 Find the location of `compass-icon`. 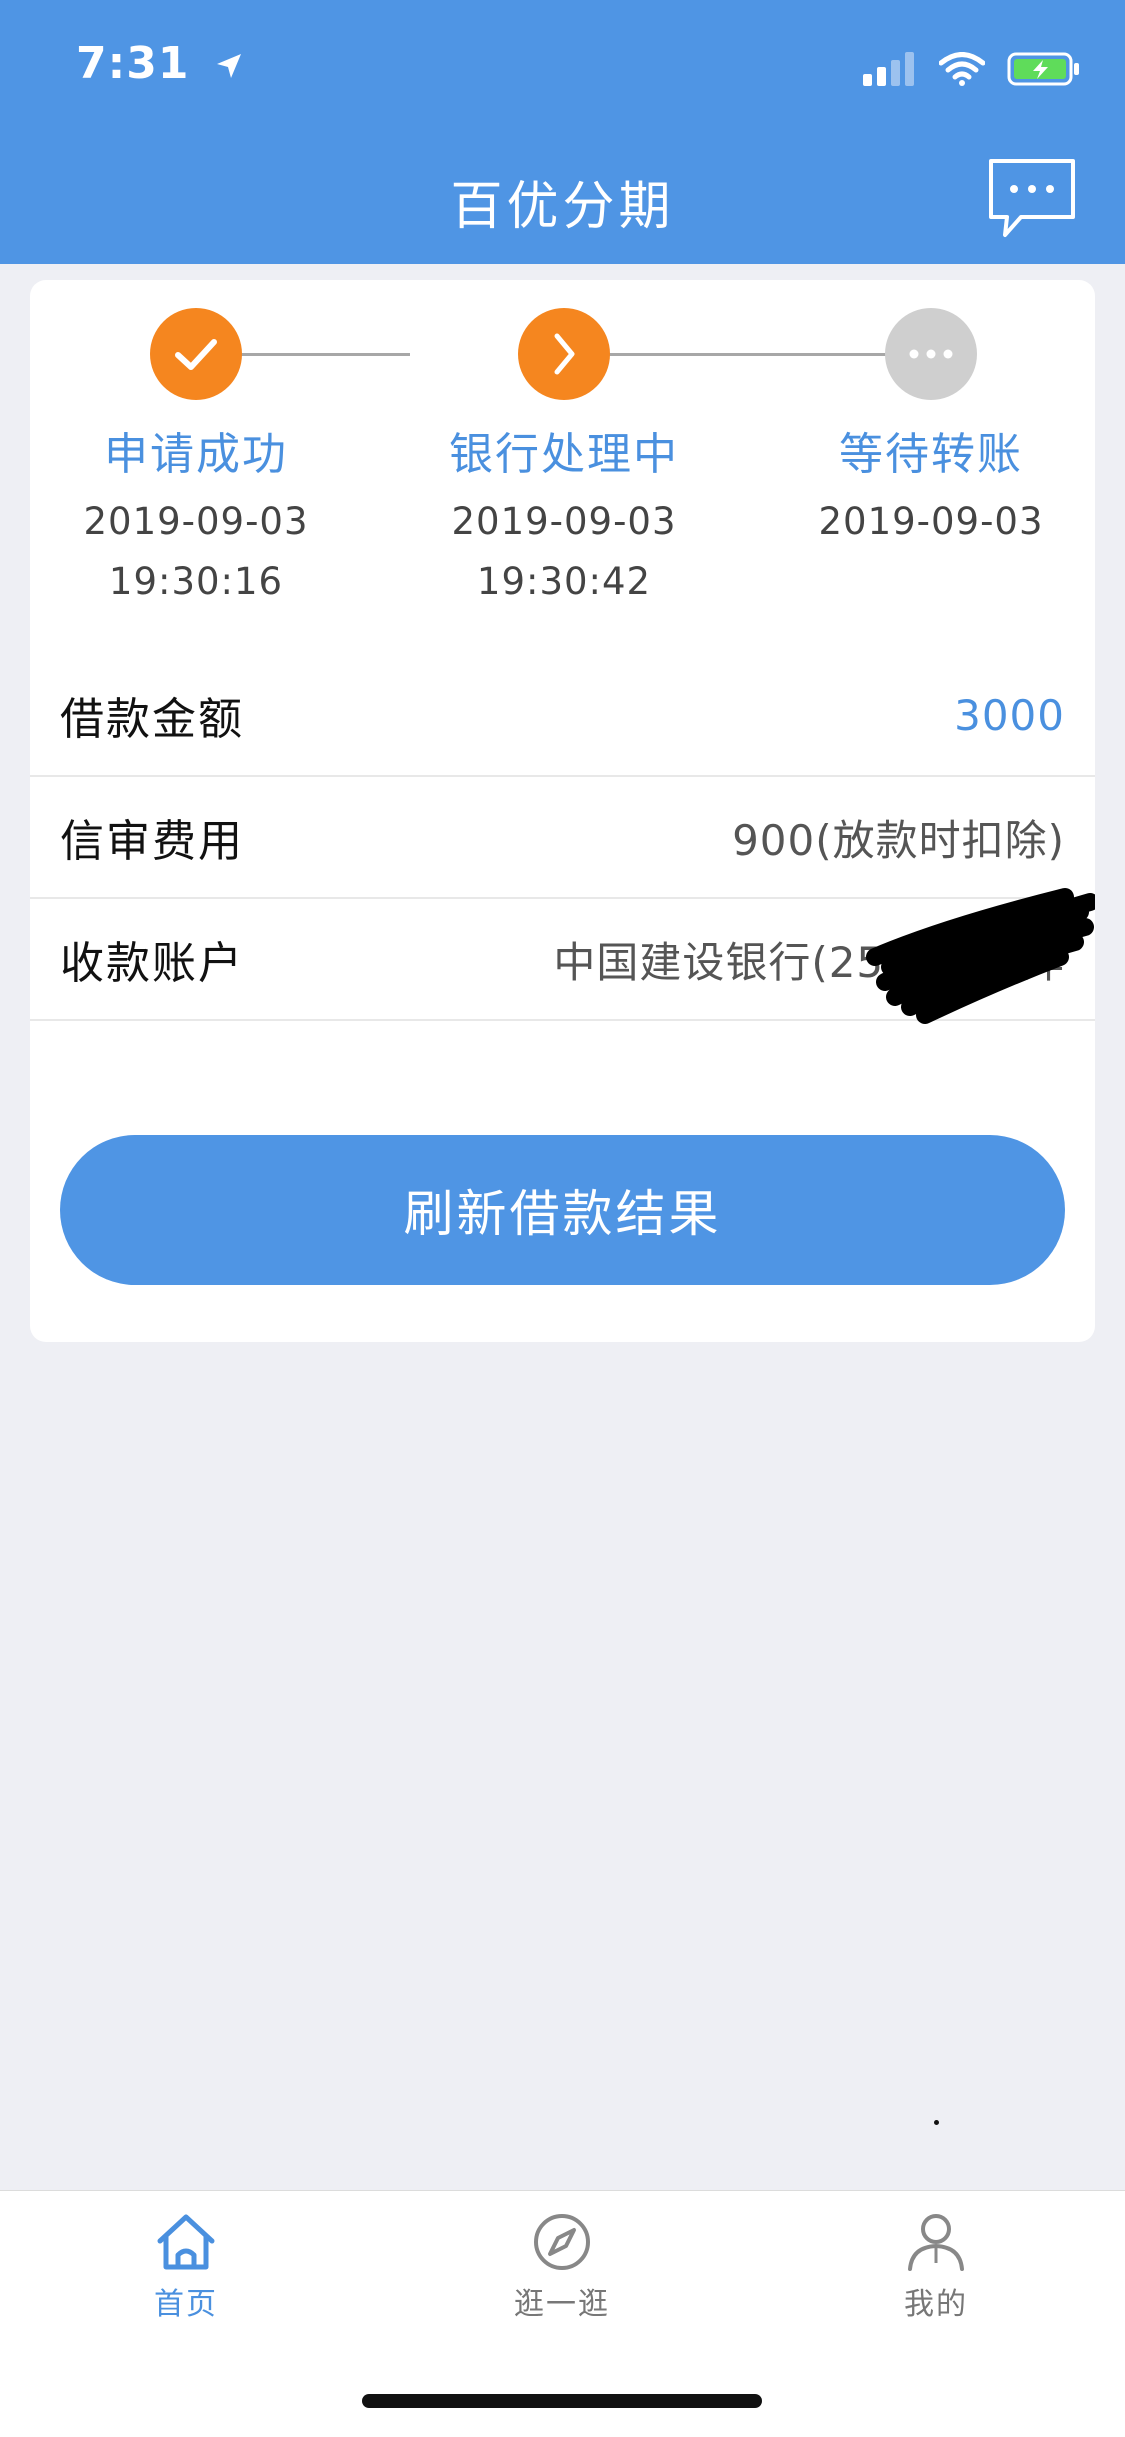

compass-icon is located at coordinates (562, 2242).